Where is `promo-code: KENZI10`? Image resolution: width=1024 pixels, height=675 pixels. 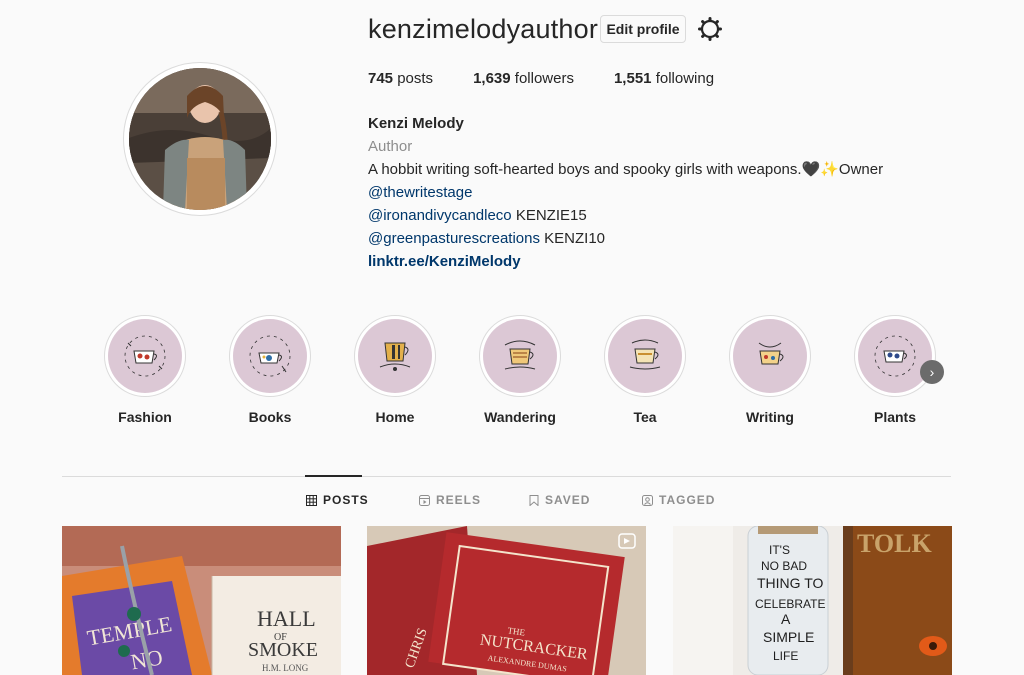 promo-code: KENZI10 is located at coordinates (573, 238).